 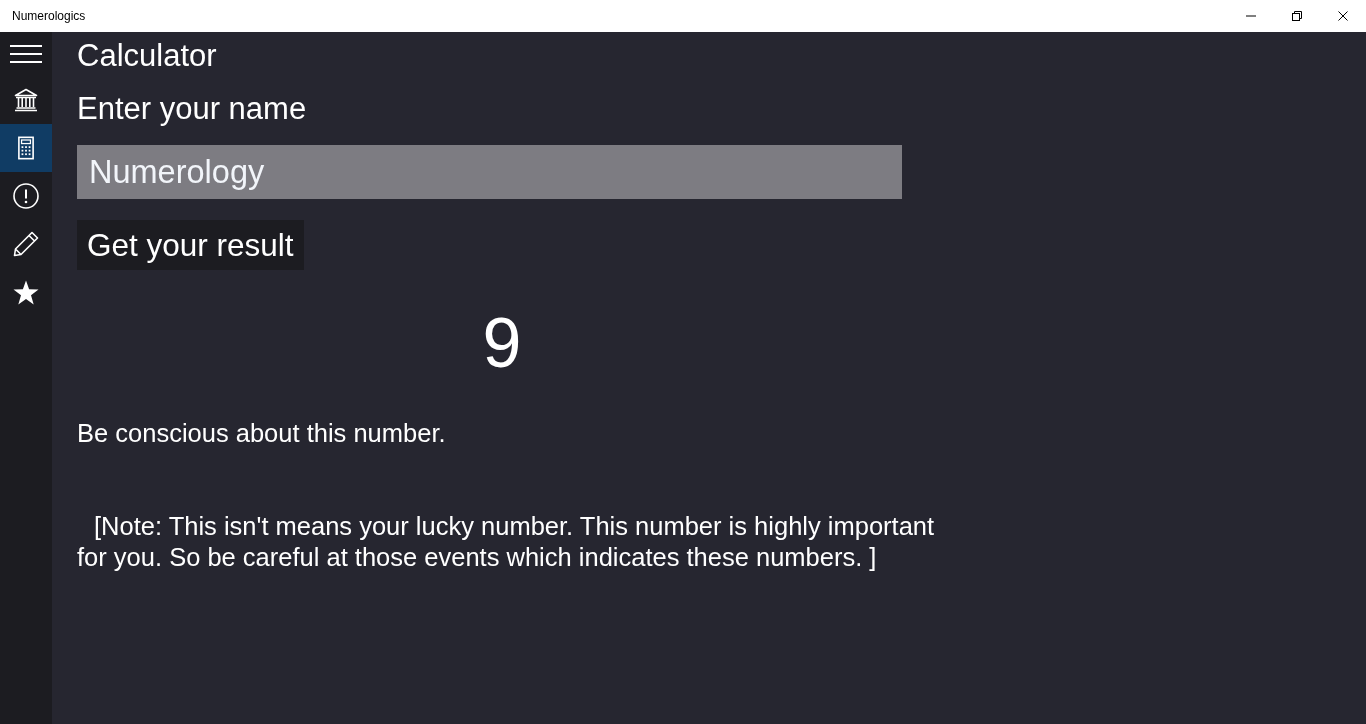 What do you see at coordinates (147, 56) in the screenshot?
I see `page-title: Calculator` at bounding box center [147, 56].